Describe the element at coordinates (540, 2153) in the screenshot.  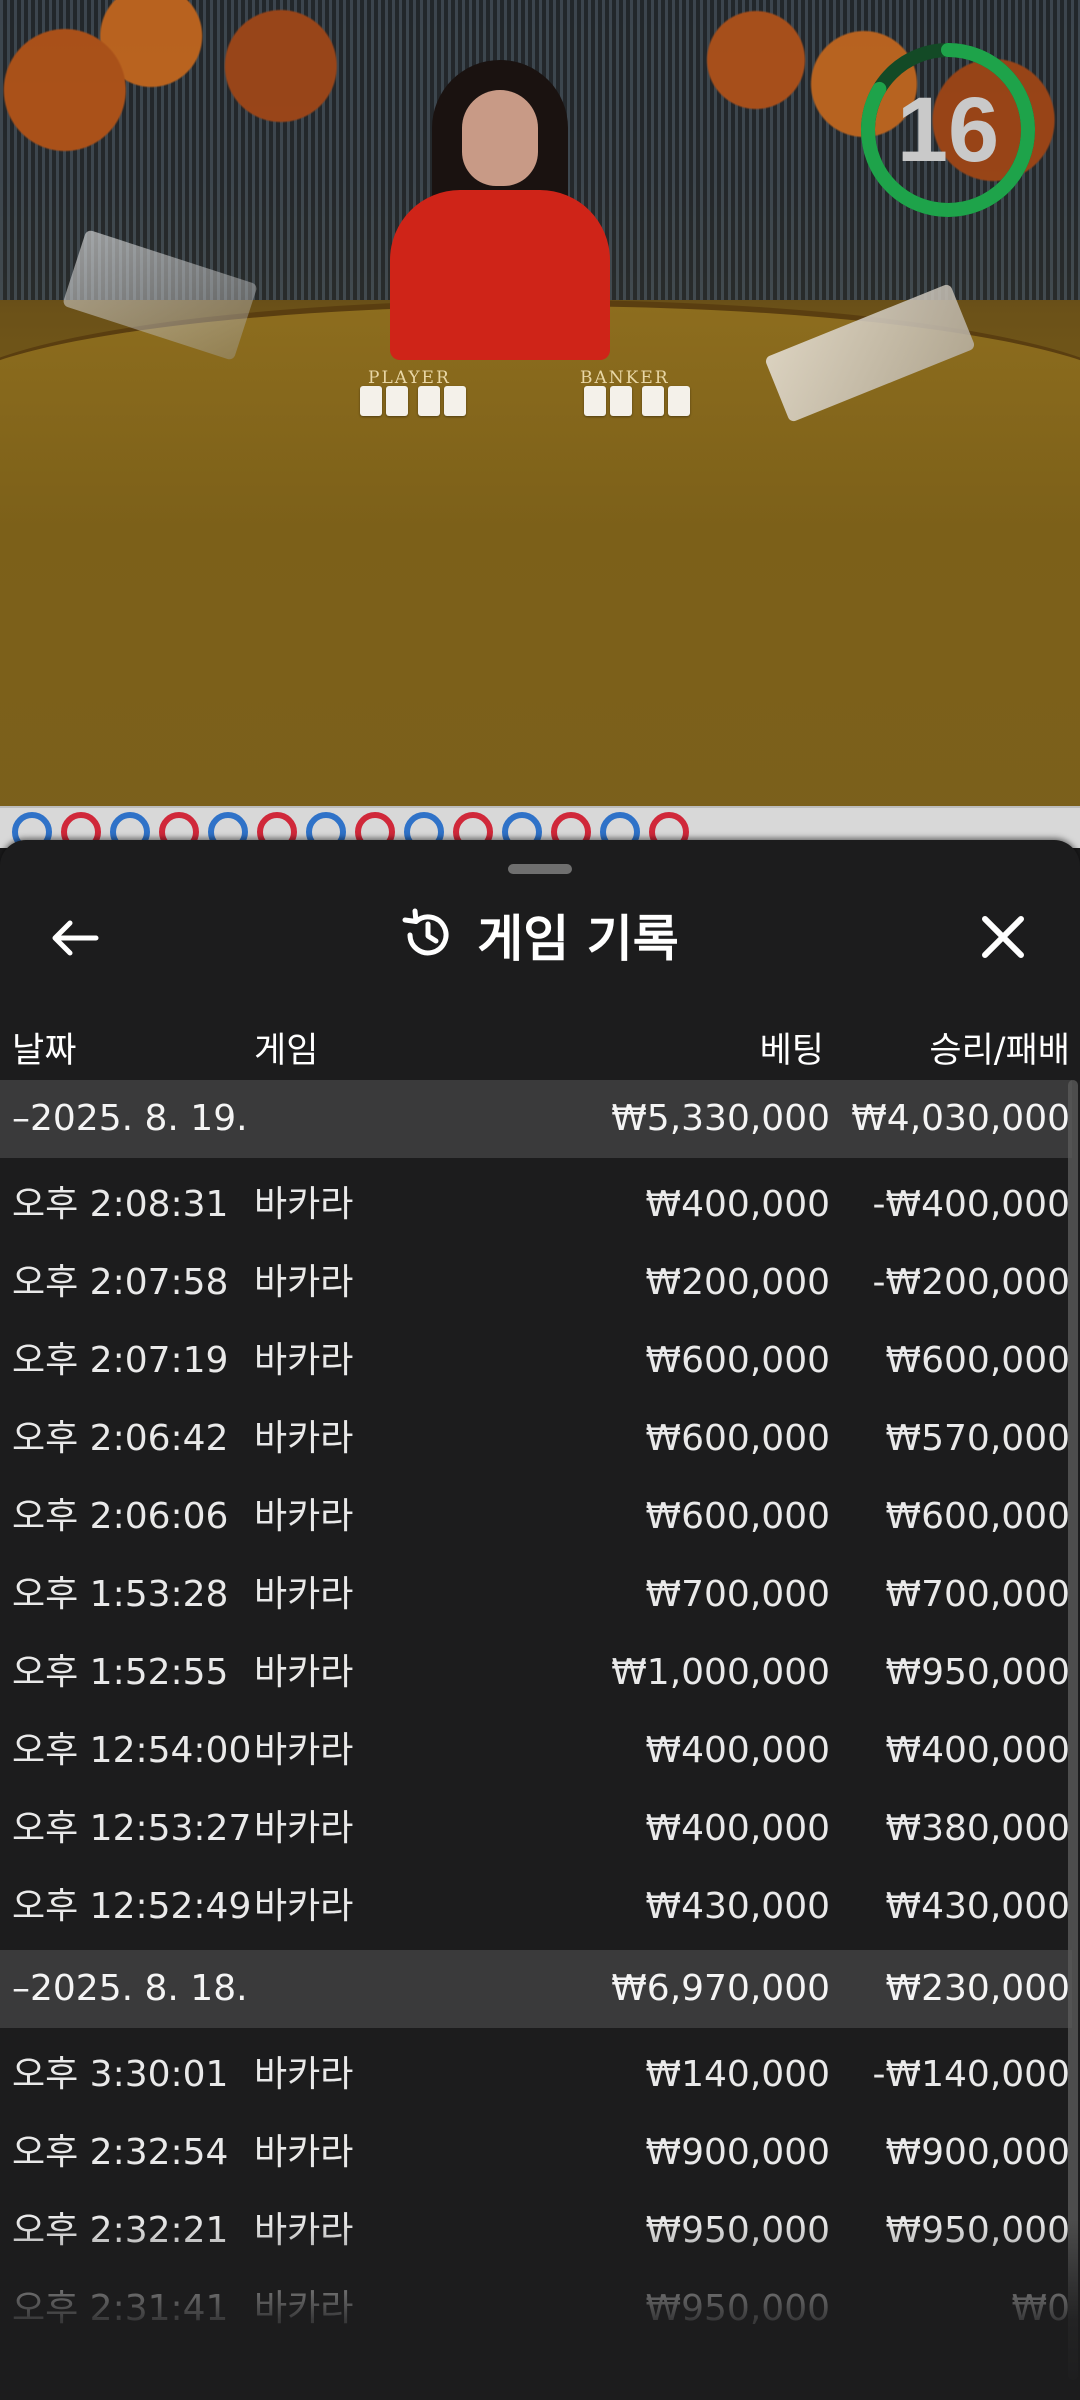
I see `table-row: 오후 2:32:54 바카라 ₩900,000 ₩900,000` at that location.